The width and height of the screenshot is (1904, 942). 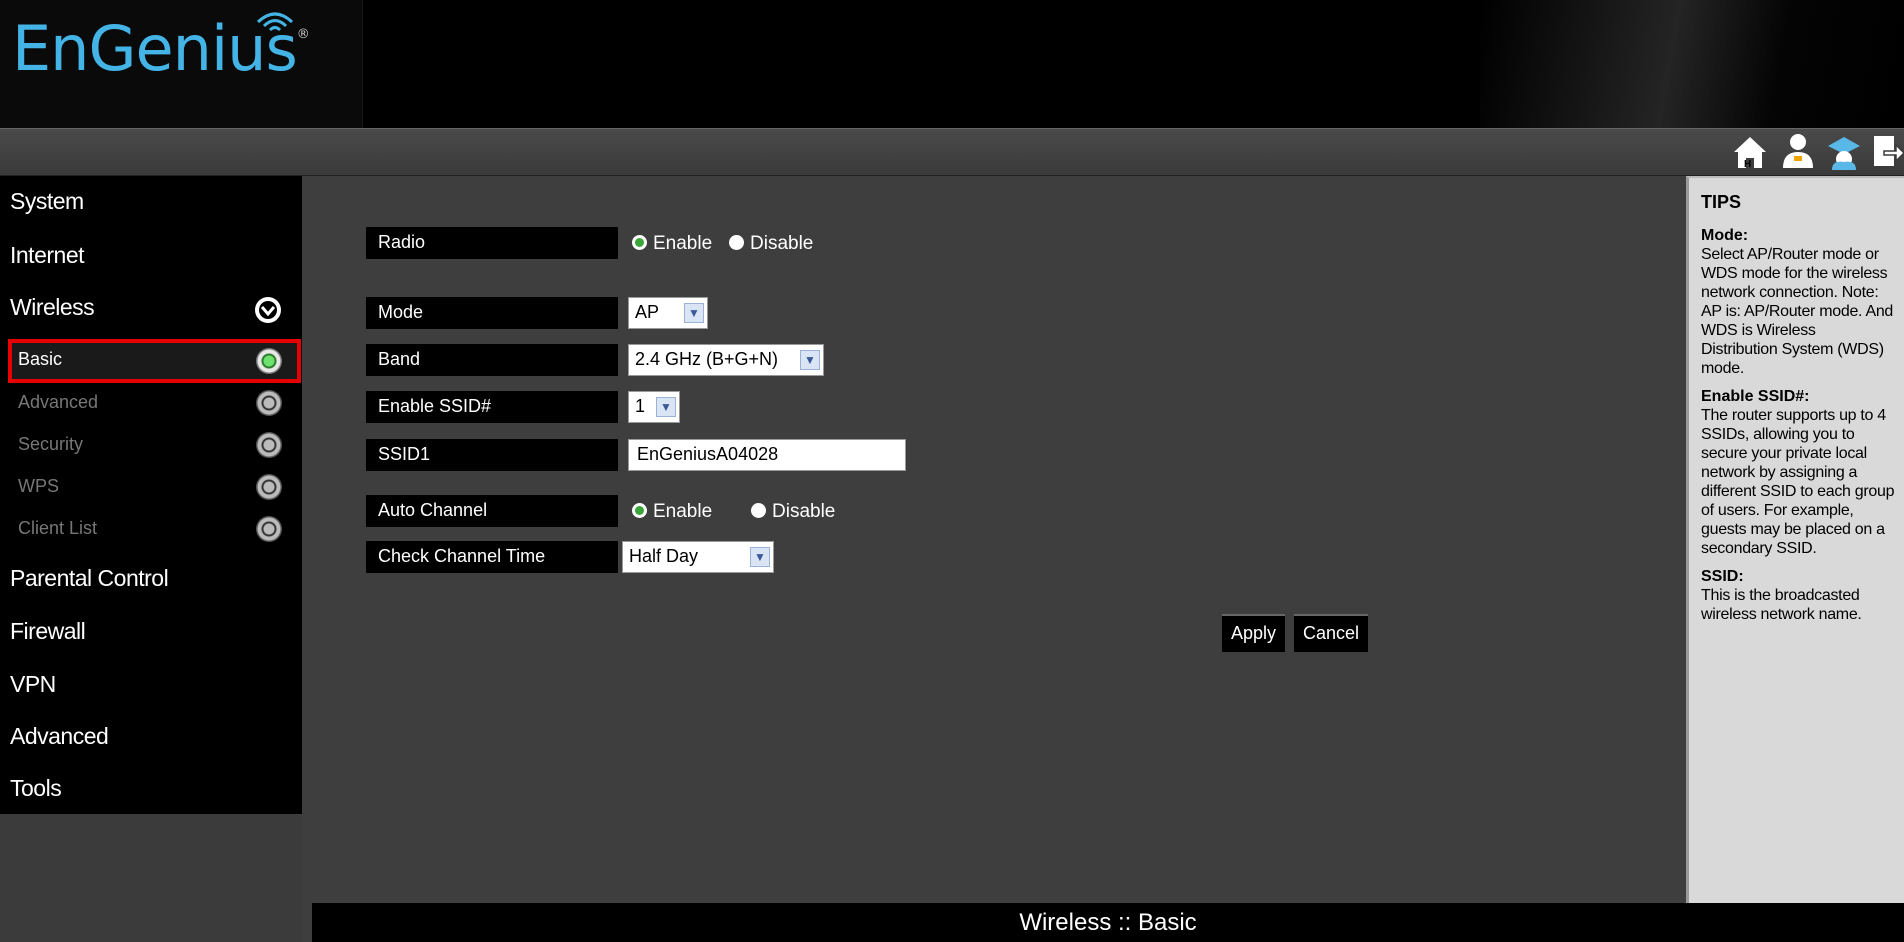 What do you see at coordinates (268, 310) in the screenshot?
I see `chevron-down-icon` at bounding box center [268, 310].